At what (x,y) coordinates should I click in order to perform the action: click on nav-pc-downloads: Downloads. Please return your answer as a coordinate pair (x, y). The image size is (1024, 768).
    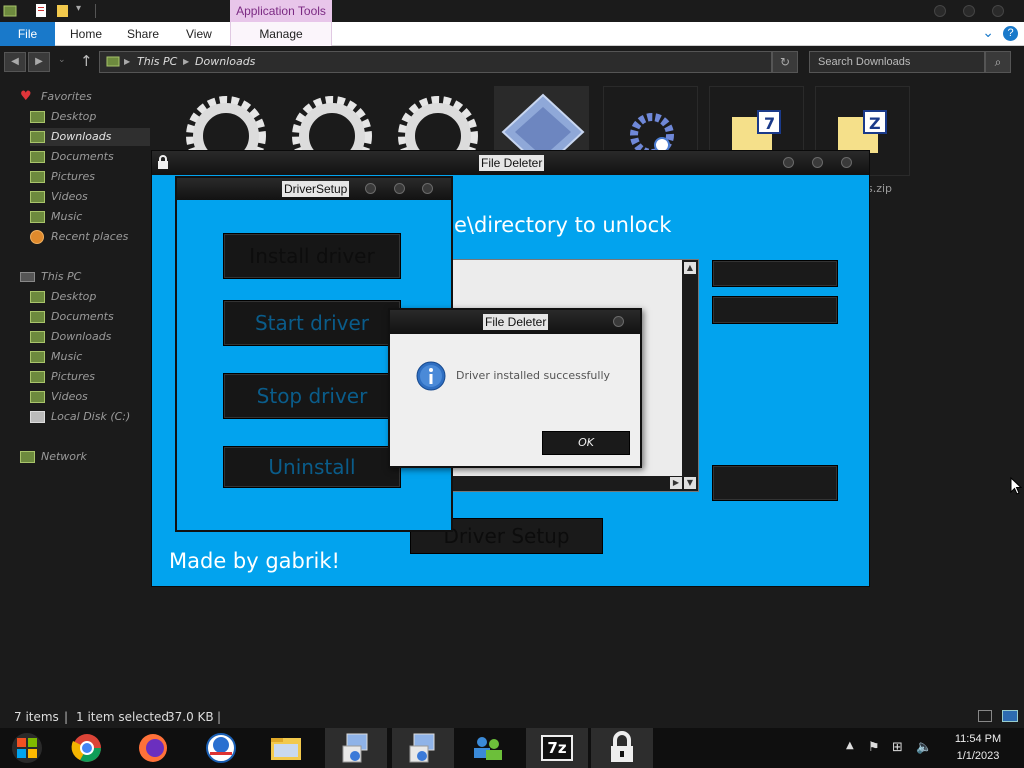
    Looking at the image, I should click on (70, 337).